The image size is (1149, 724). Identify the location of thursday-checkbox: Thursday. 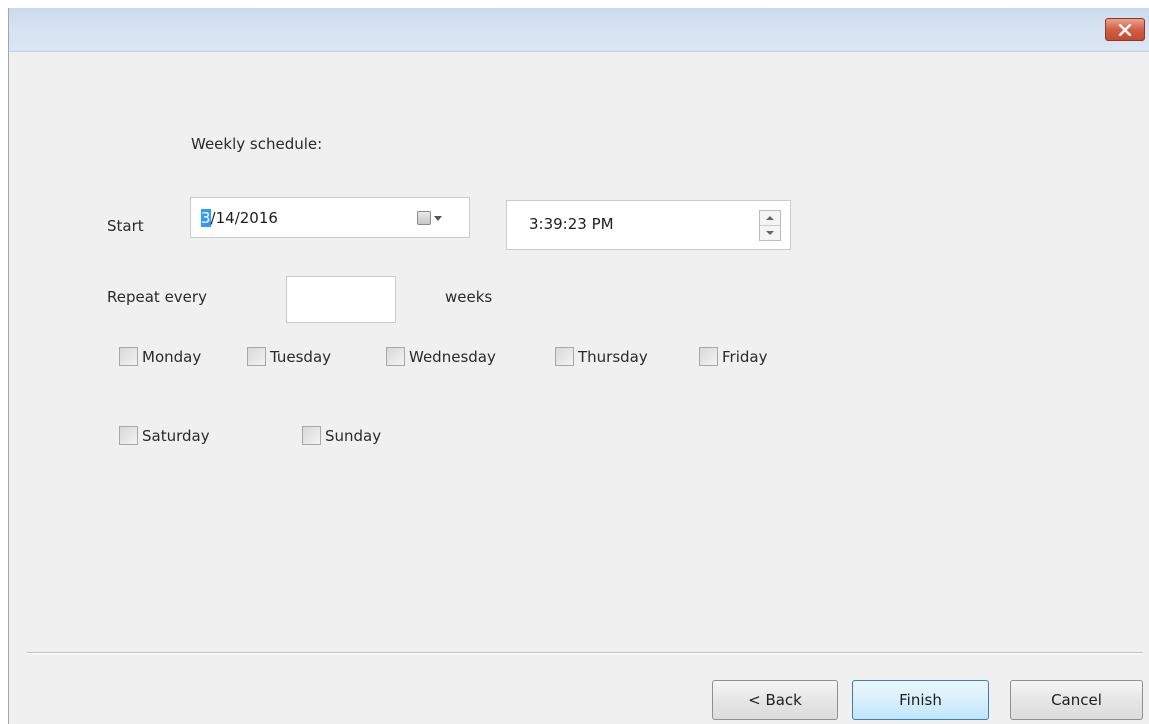
(601, 356).